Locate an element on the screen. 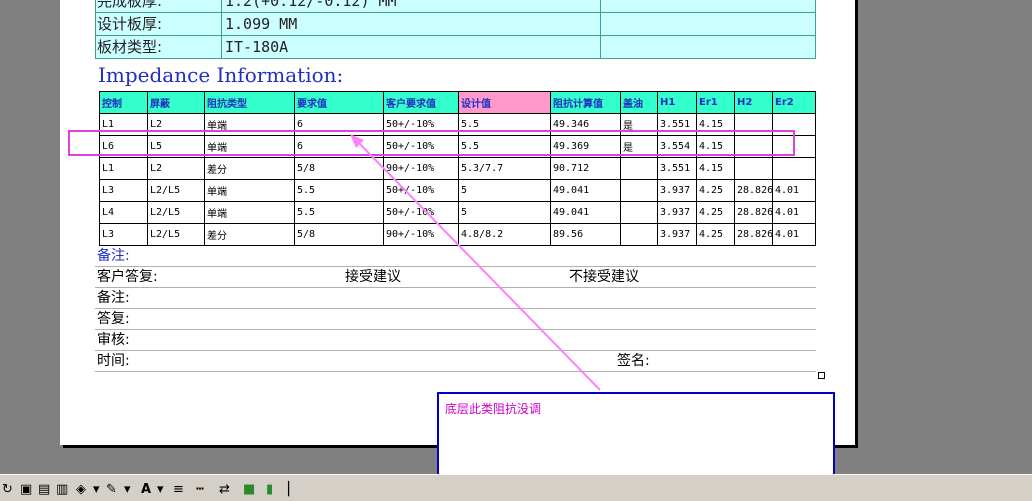 Image resolution: width=1032 pixels, height=501 pixels. shadow-icon: ■ is located at coordinates (249, 490).